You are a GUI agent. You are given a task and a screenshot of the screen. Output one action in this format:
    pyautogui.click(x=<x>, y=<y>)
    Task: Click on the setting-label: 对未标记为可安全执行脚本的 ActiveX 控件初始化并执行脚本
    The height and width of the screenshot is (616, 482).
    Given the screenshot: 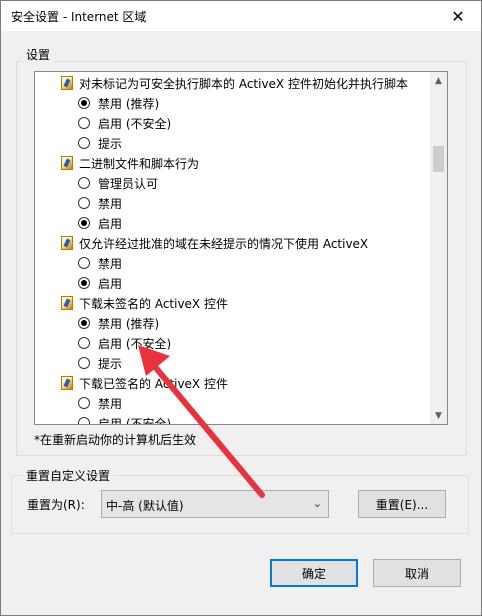 What is the action you would take?
    pyautogui.click(x=243, y=83)
    